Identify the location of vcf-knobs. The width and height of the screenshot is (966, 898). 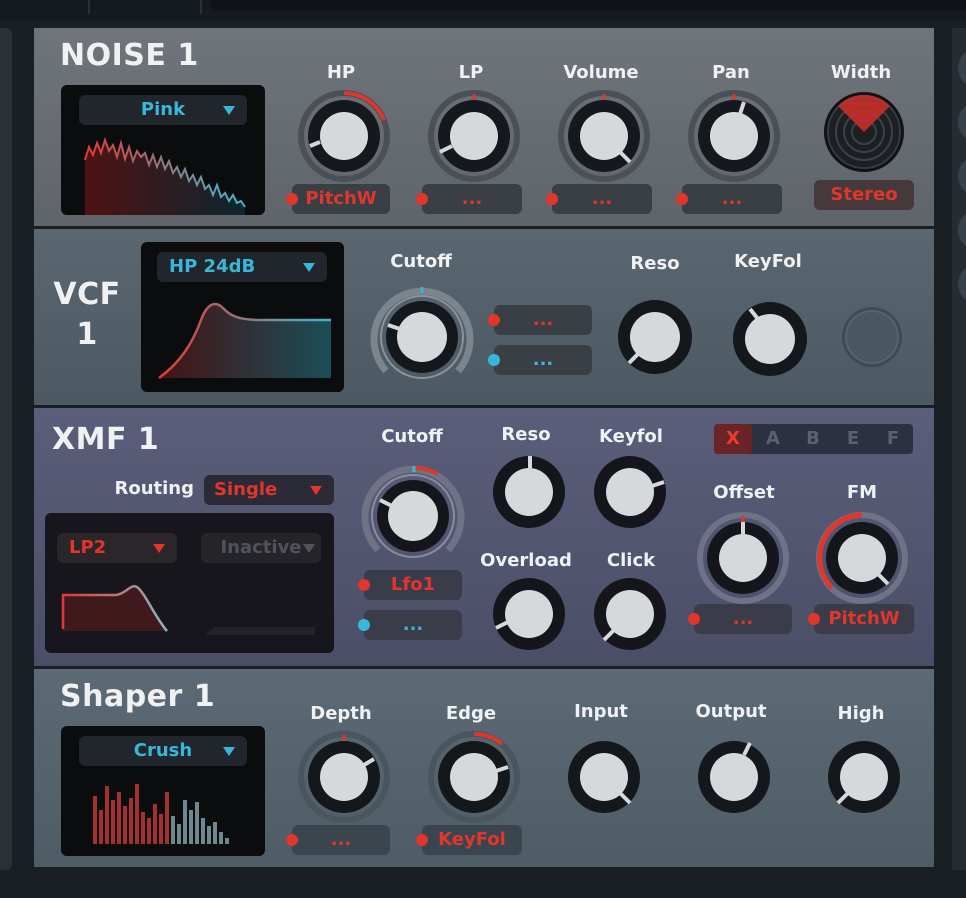
(636, 333).